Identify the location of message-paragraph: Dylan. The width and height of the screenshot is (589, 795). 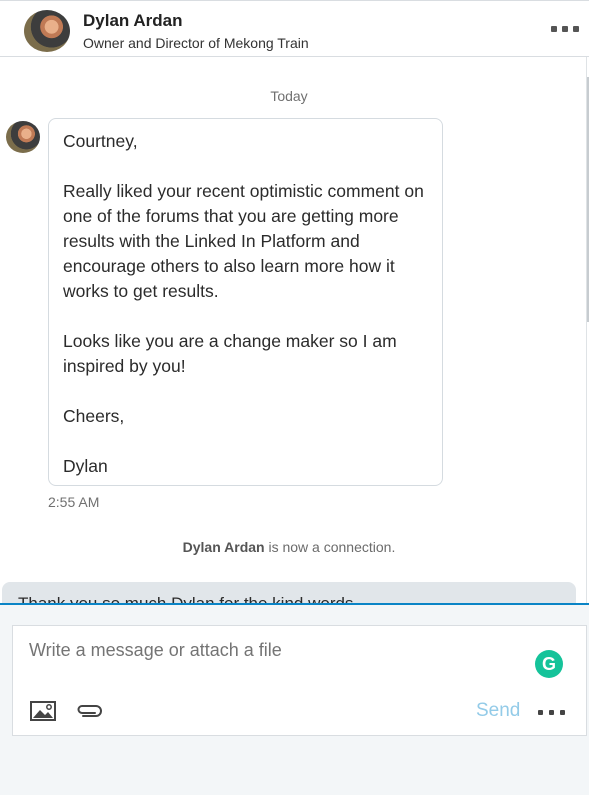
(85, 466).